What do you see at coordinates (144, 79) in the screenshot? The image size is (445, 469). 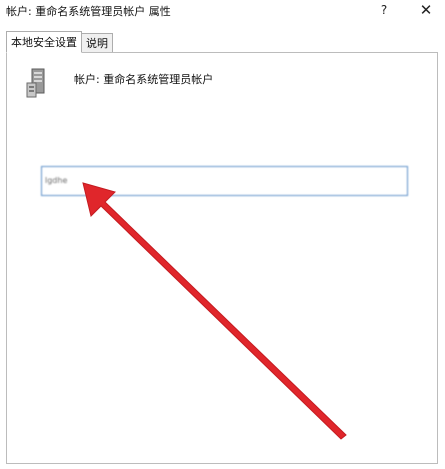 I see `account-policy-label: 帐户: 重命名系统管理员帐户` at bounding box center [144, 79].